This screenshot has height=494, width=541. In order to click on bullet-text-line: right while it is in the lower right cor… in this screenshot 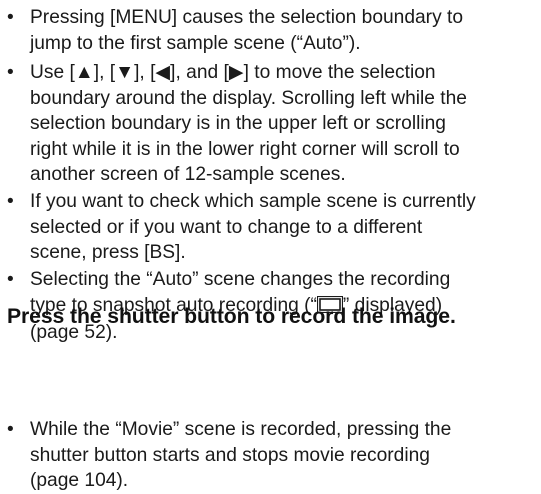, I will do `click(245, 149)`.